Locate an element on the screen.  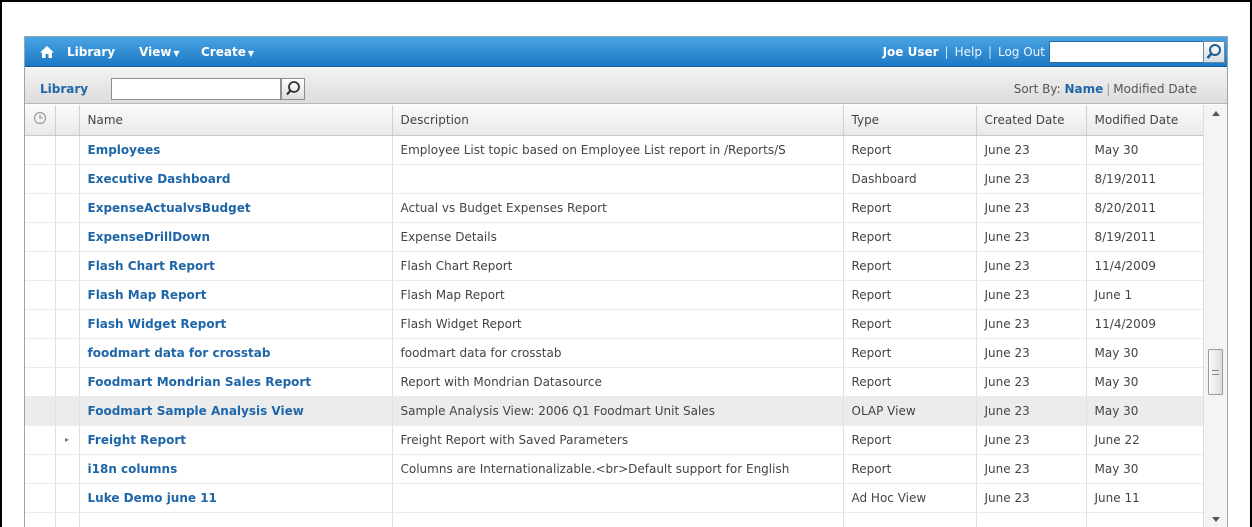
nav-library: Library is located at coordinates (91, 52).